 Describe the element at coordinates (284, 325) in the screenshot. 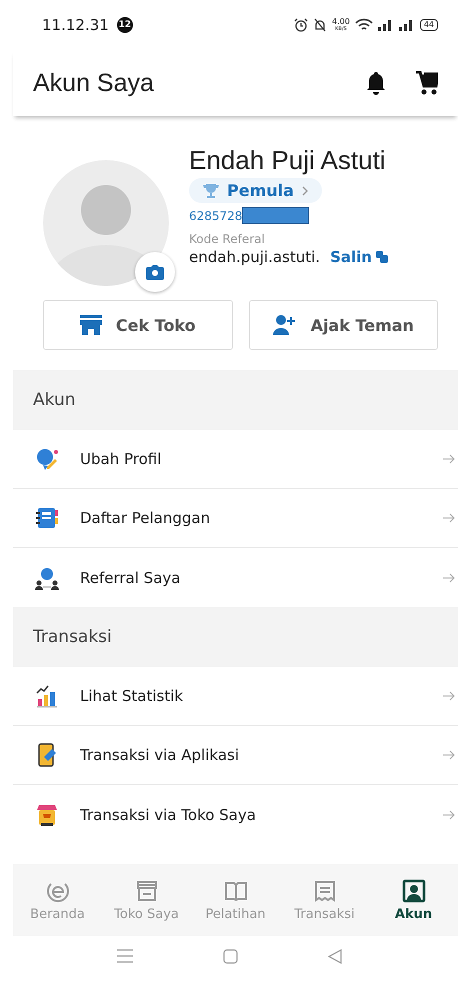

I see `add-person-icon` at that location.